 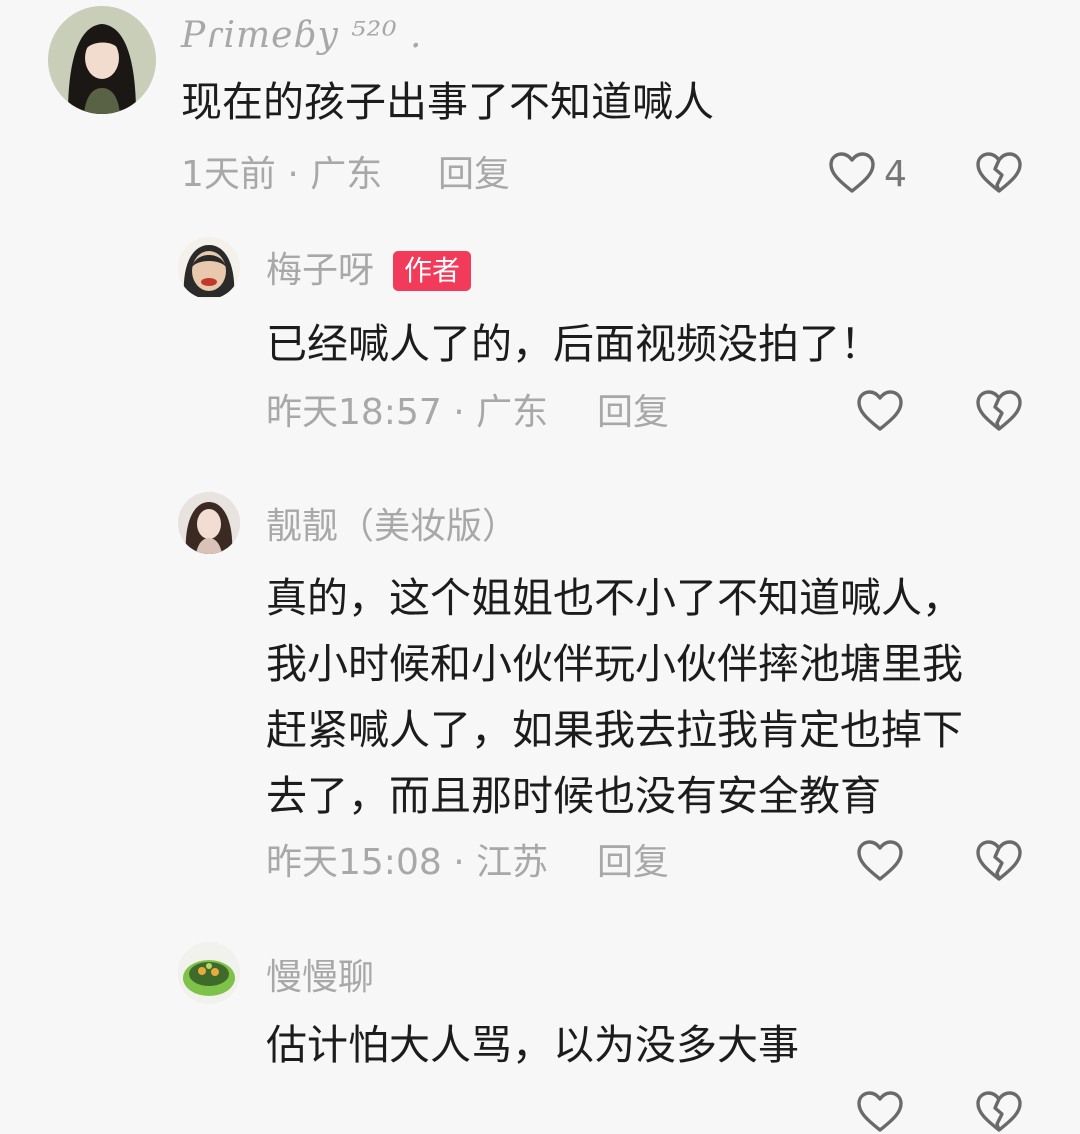 I want to click on author-badge: 作者, so click(x=432, y=271).